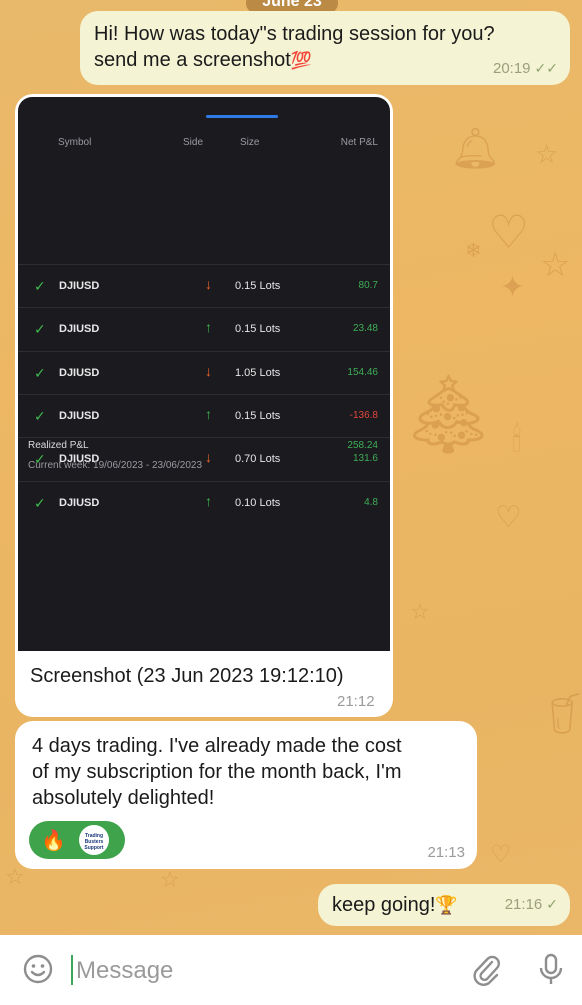  I want to click on trade-row: ✓ DJIUSD ↓ 1.05 Lots 154.46, so click(204, 372).